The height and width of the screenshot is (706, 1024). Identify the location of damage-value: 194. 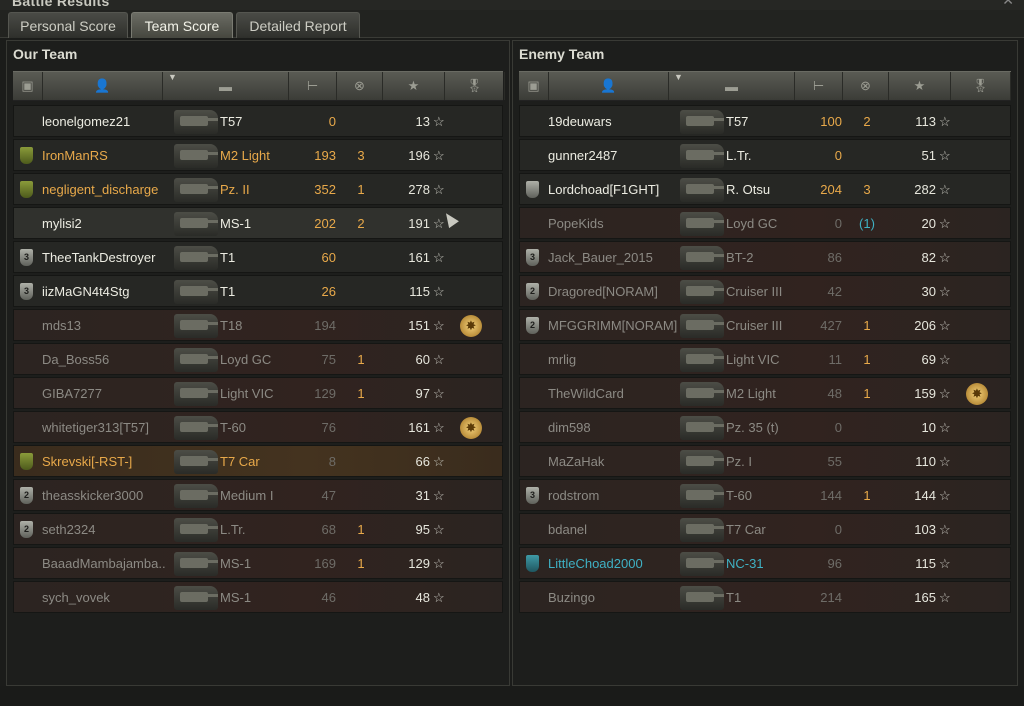
(325, 325).